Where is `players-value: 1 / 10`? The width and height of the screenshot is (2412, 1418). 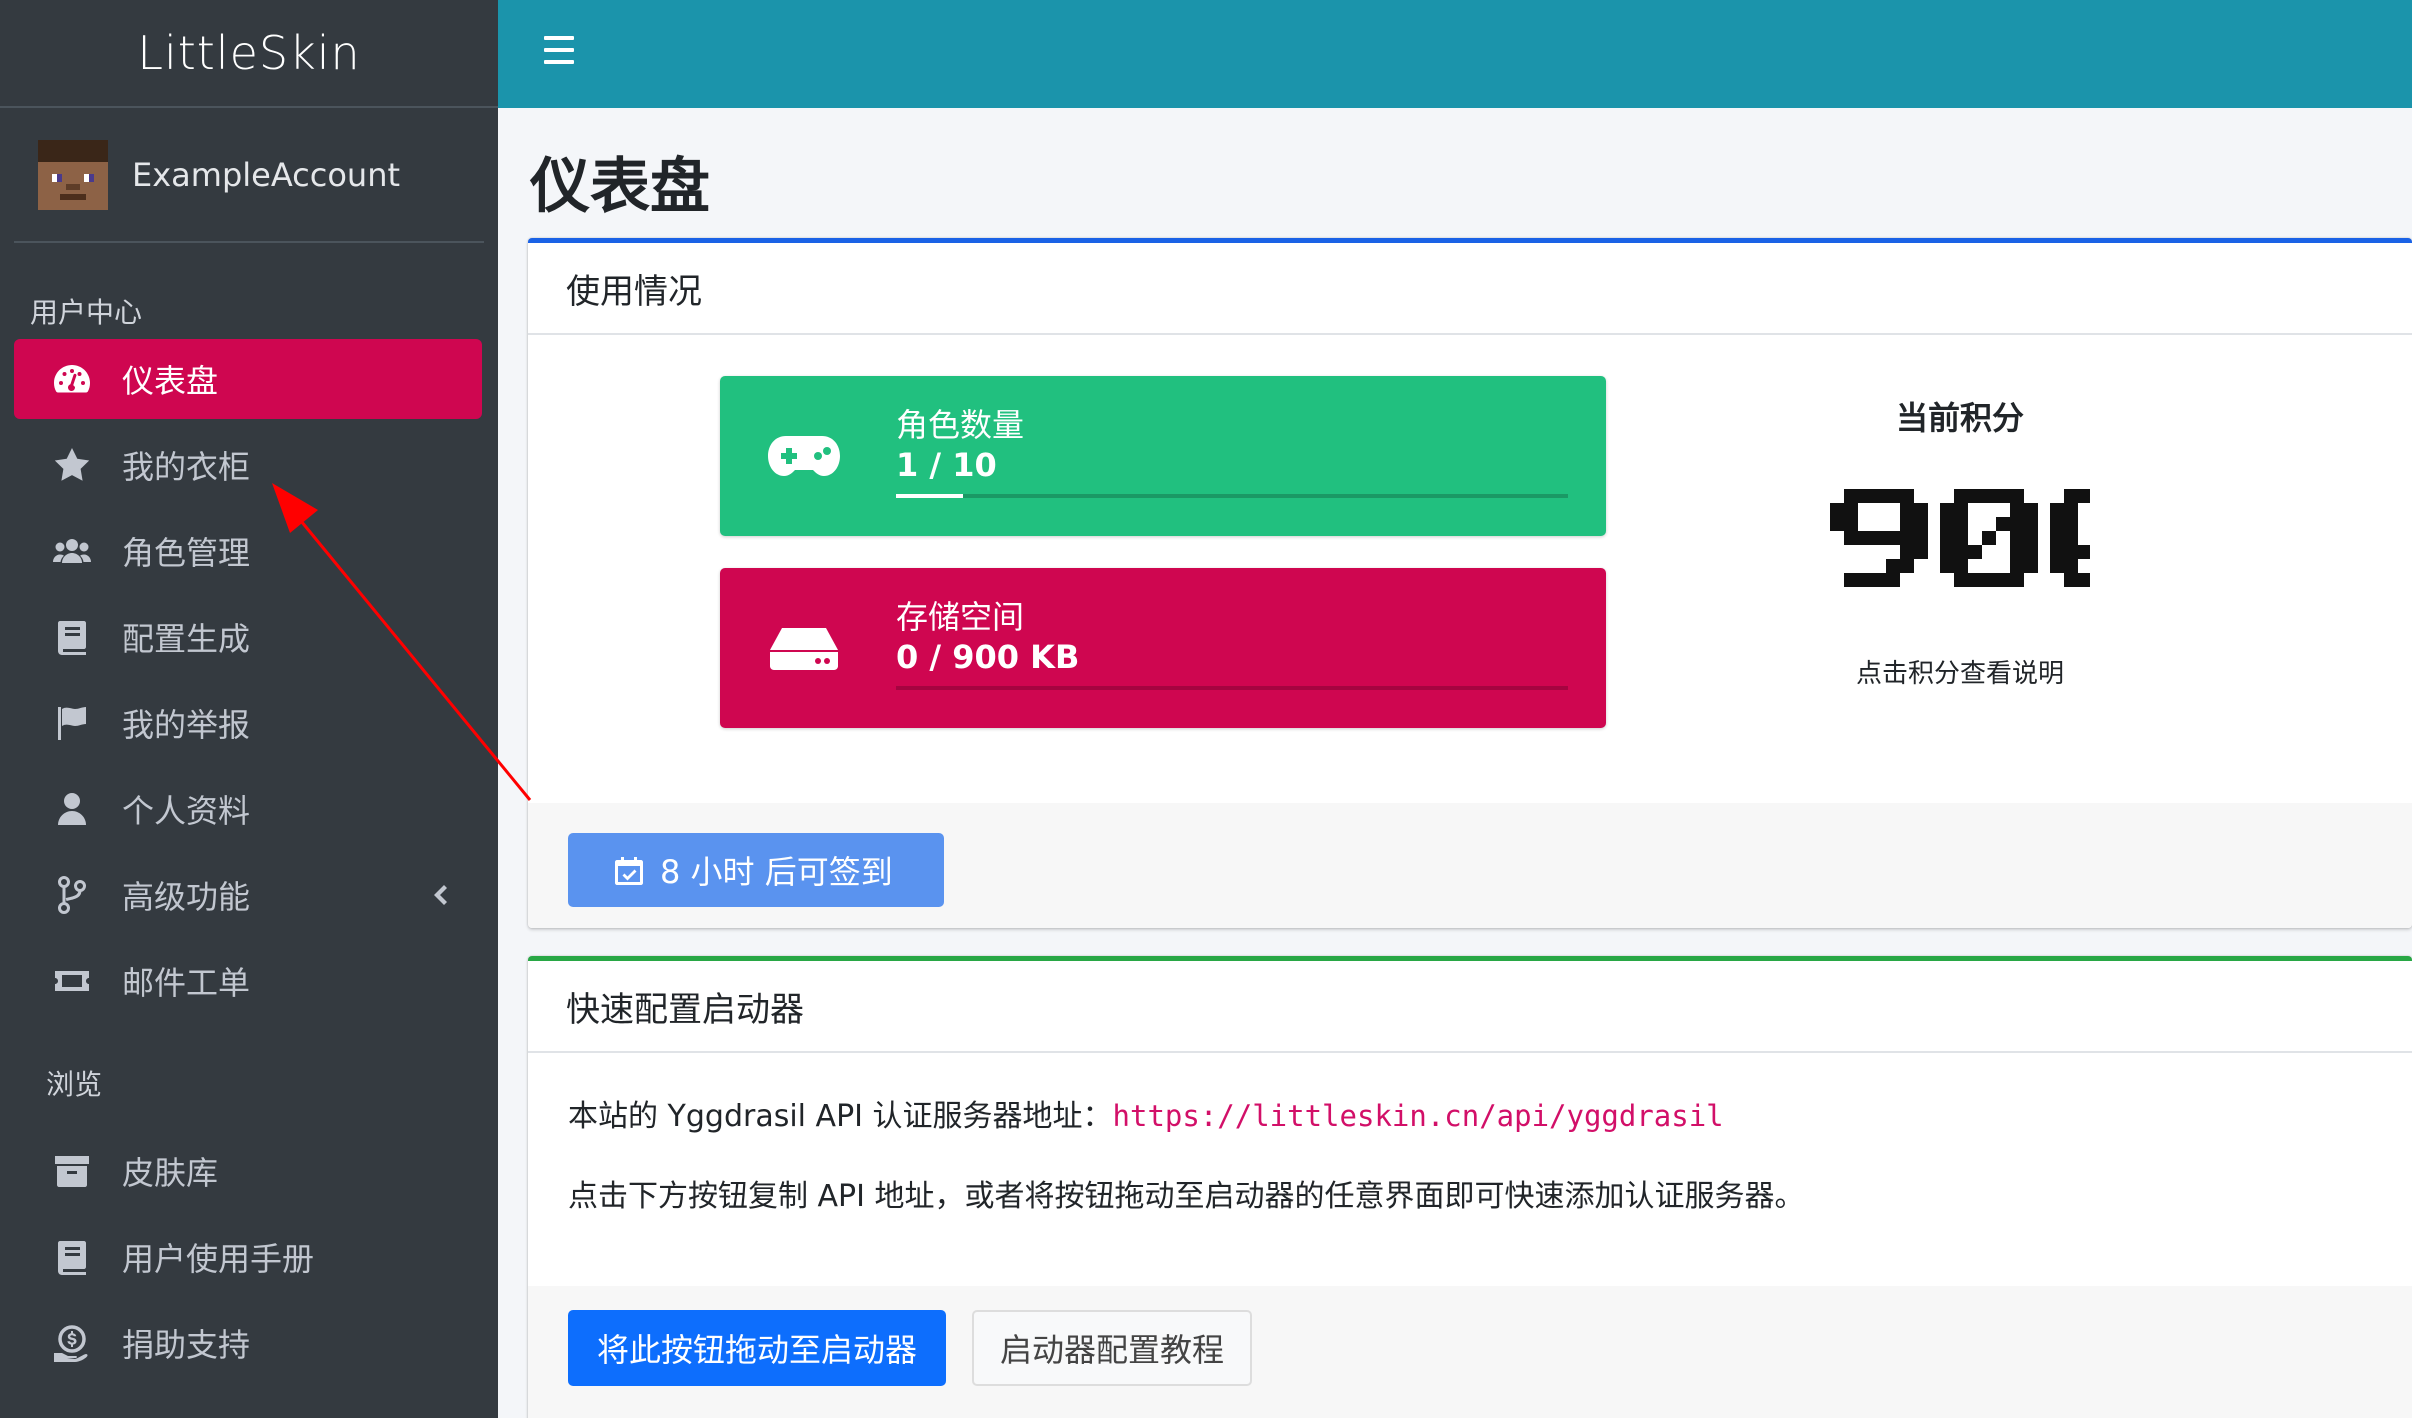
players-value: 1 / 10 is located at coordinates (946, 465).